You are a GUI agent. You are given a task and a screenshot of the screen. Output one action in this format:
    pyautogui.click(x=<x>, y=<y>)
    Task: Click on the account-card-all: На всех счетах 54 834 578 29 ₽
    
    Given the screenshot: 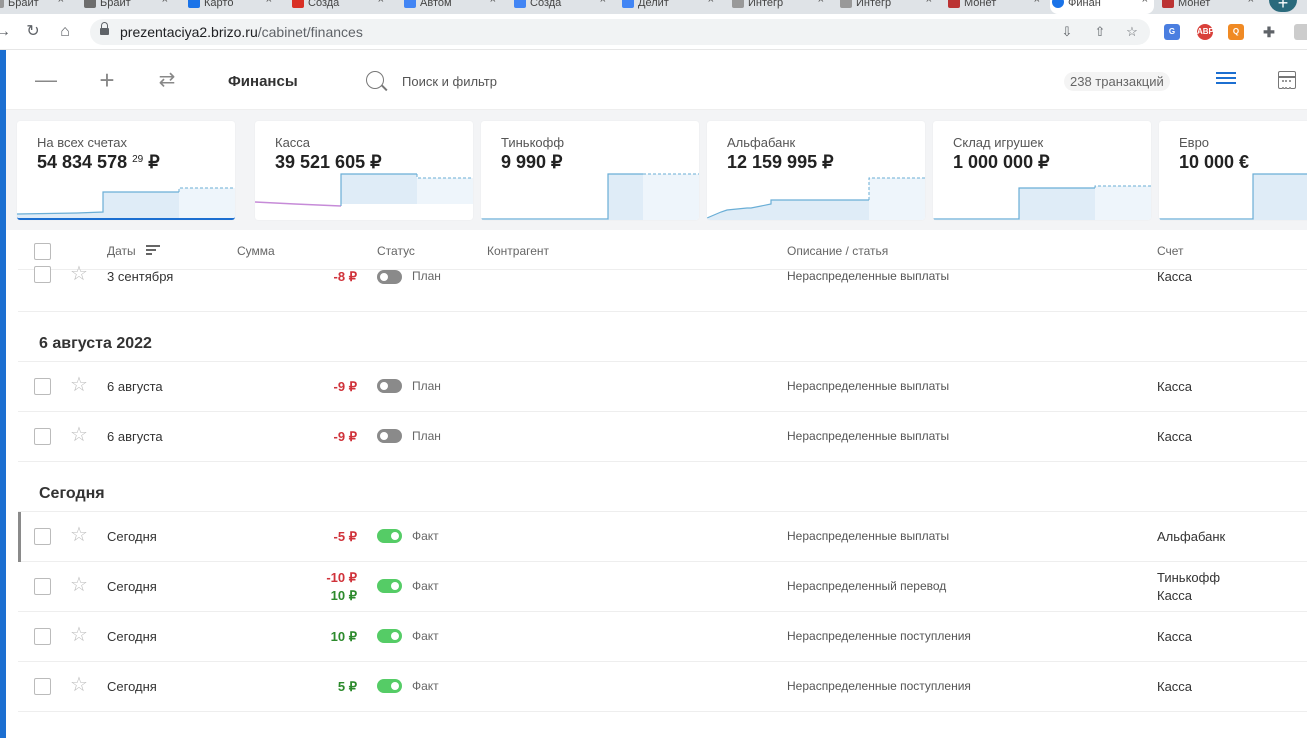 What is the action you would take?
    pyautogui.click(x=126, y=170)
    